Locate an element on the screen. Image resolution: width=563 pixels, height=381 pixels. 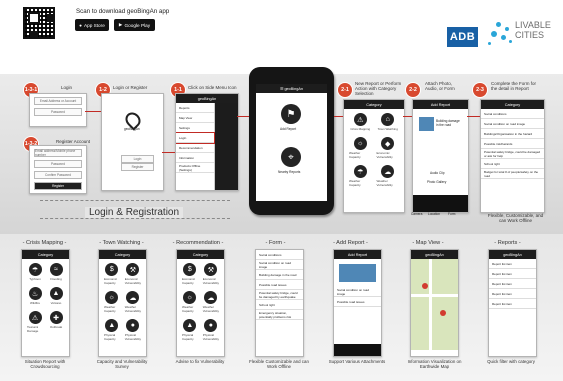
apple-icon: ● is located at coordinates (80, 25).